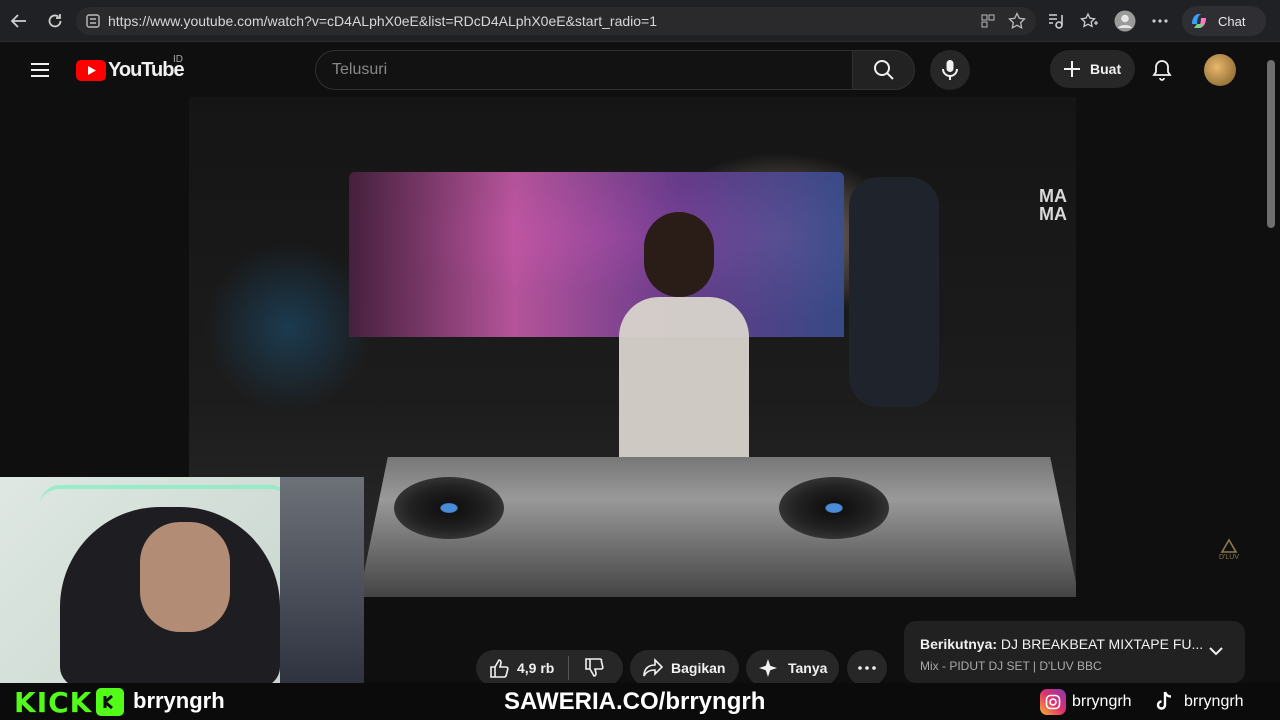  Describe the element at coordinates (1164, 700) in the screenshot. I see `tiktok-icon` at that location.